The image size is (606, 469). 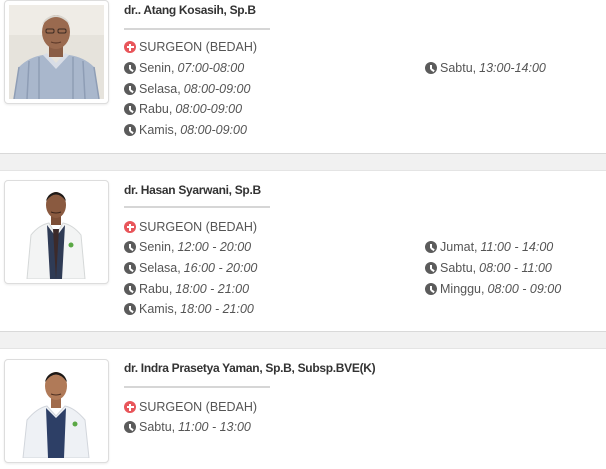 I want to click on schedule-time: 08:00 - 09:00, so click(x=524, y=289).